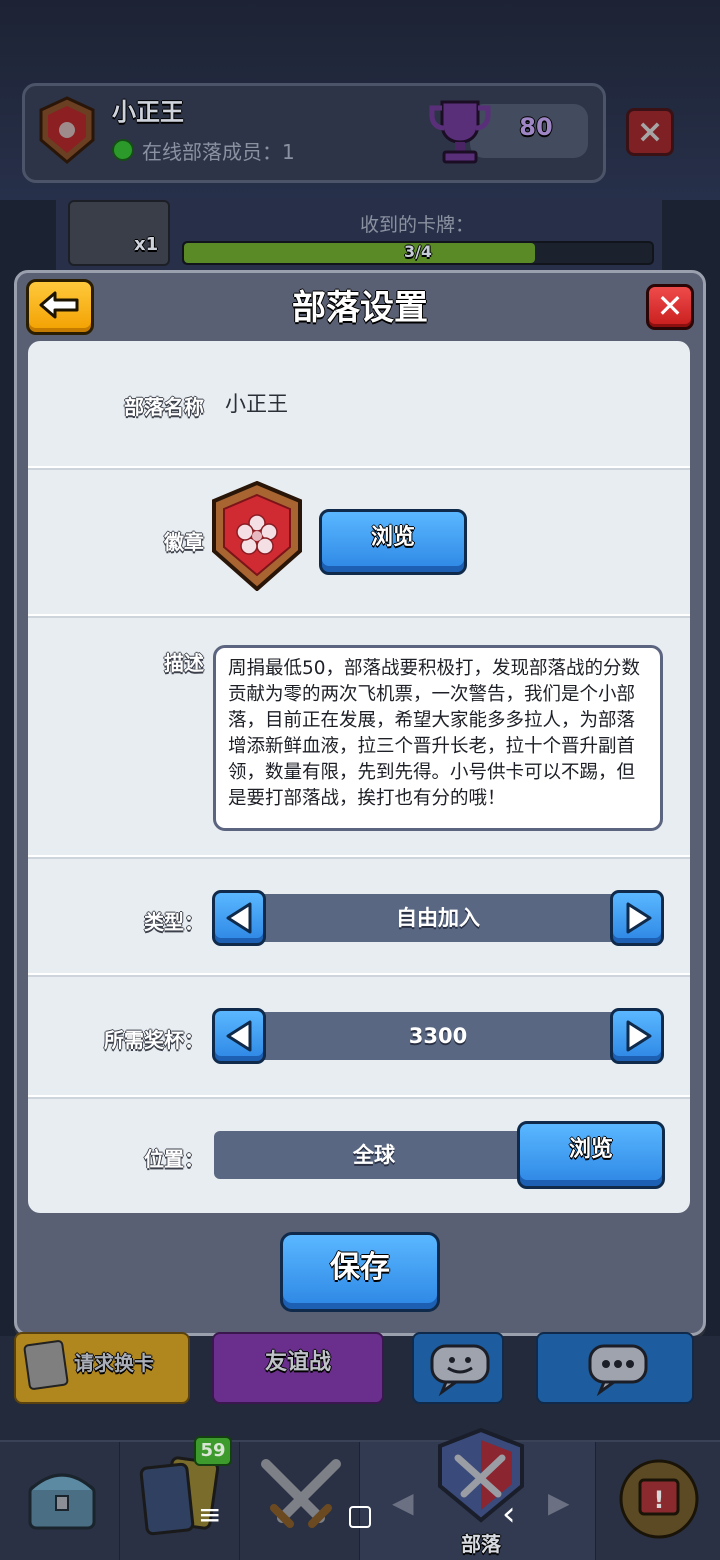 The image size is (720, 1560). What do you see at coordinates (257, 536) in the screenshot?
I see `clan-badge-icon` at bounding box center [257, 536].